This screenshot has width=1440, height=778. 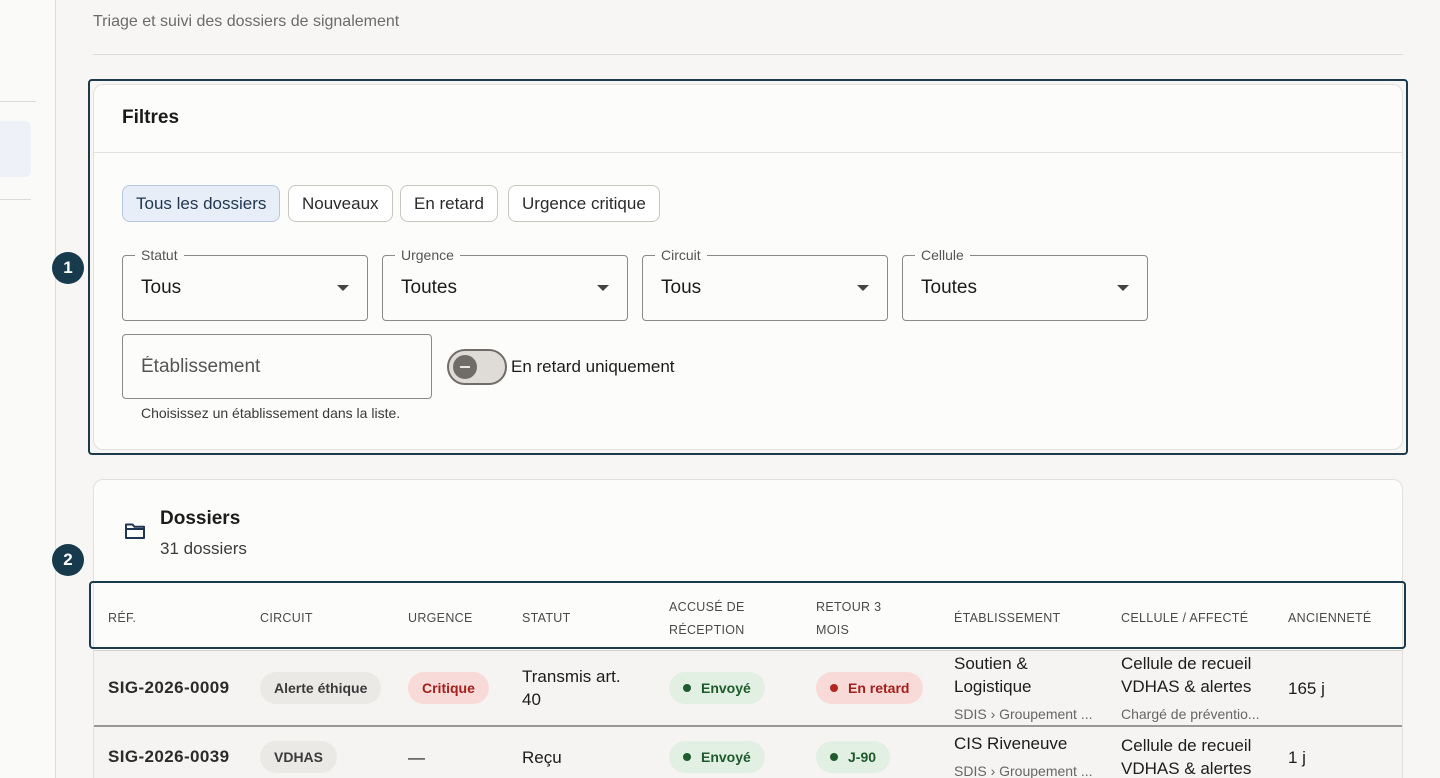 I want to click on urgence-badge: Critique, so click(x=448, y=688).